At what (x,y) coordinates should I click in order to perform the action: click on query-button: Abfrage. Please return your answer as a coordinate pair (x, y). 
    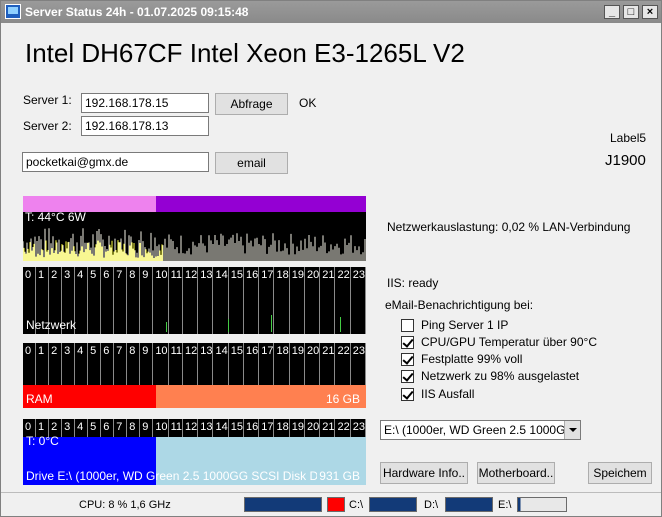
    Looking at the image, I should click on (251, 104).